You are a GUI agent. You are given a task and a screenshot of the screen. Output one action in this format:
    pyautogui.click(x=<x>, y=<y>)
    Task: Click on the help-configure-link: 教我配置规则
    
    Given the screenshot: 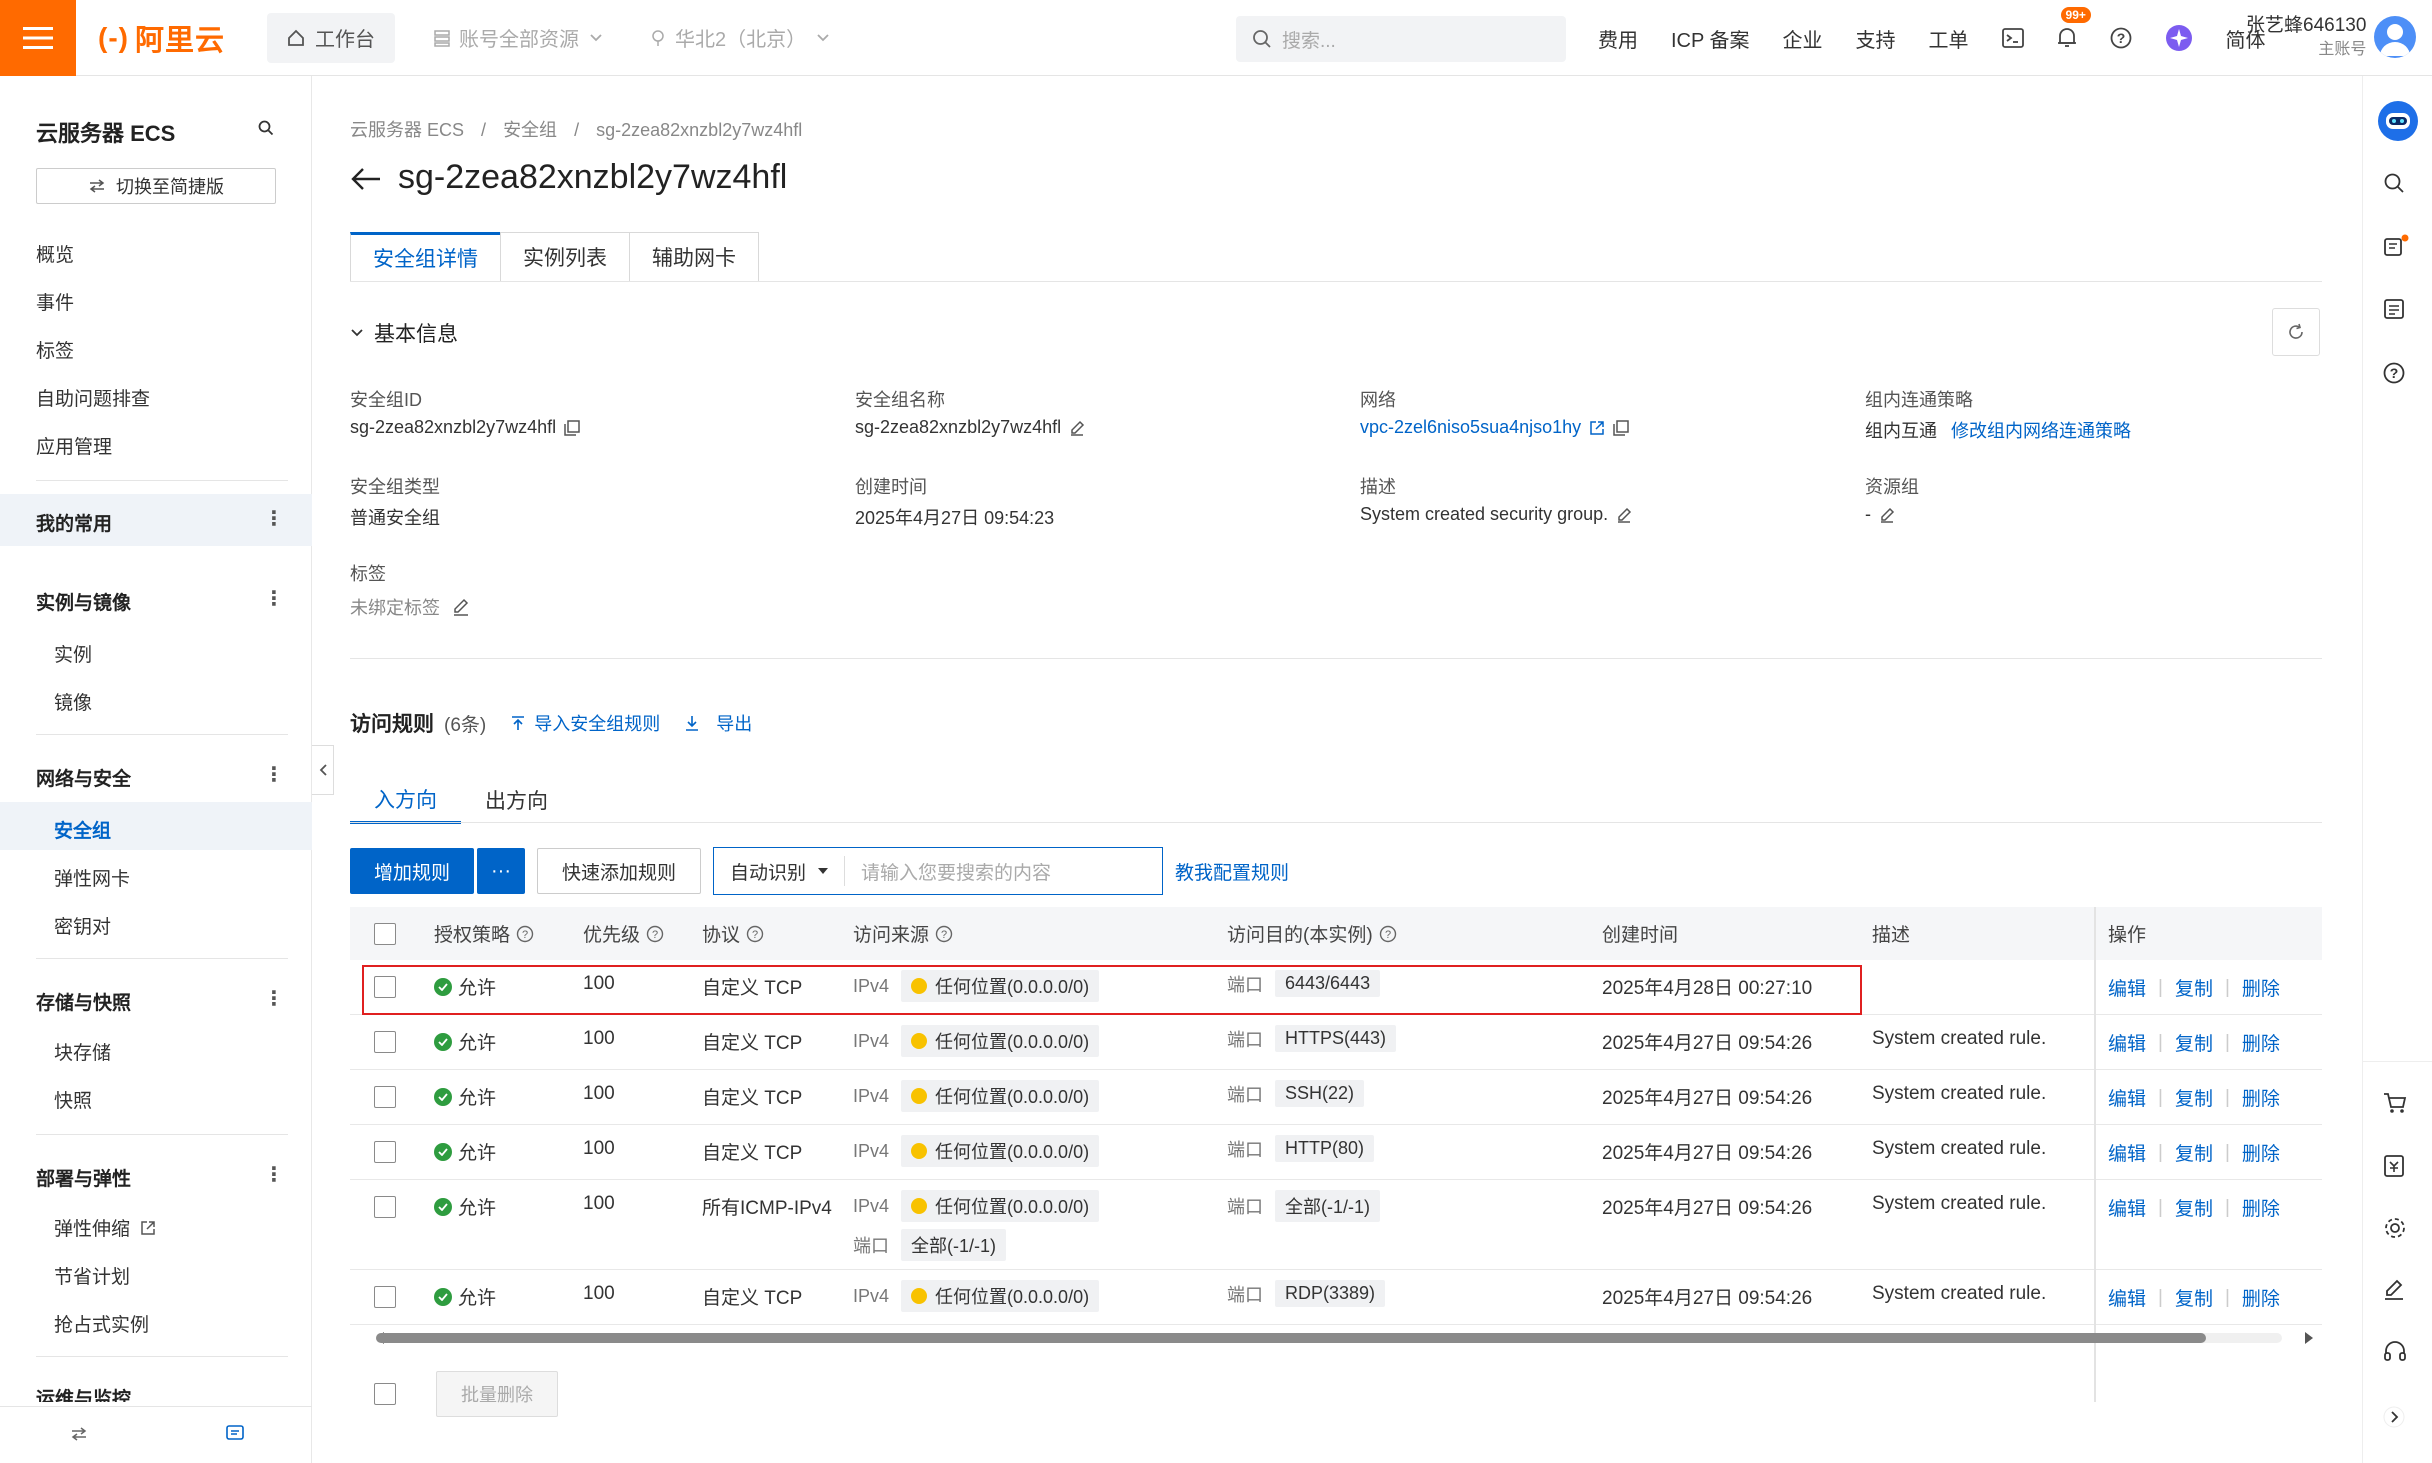 What is the action you would take?
    pyautogui.click(x=1232, y=871)
    